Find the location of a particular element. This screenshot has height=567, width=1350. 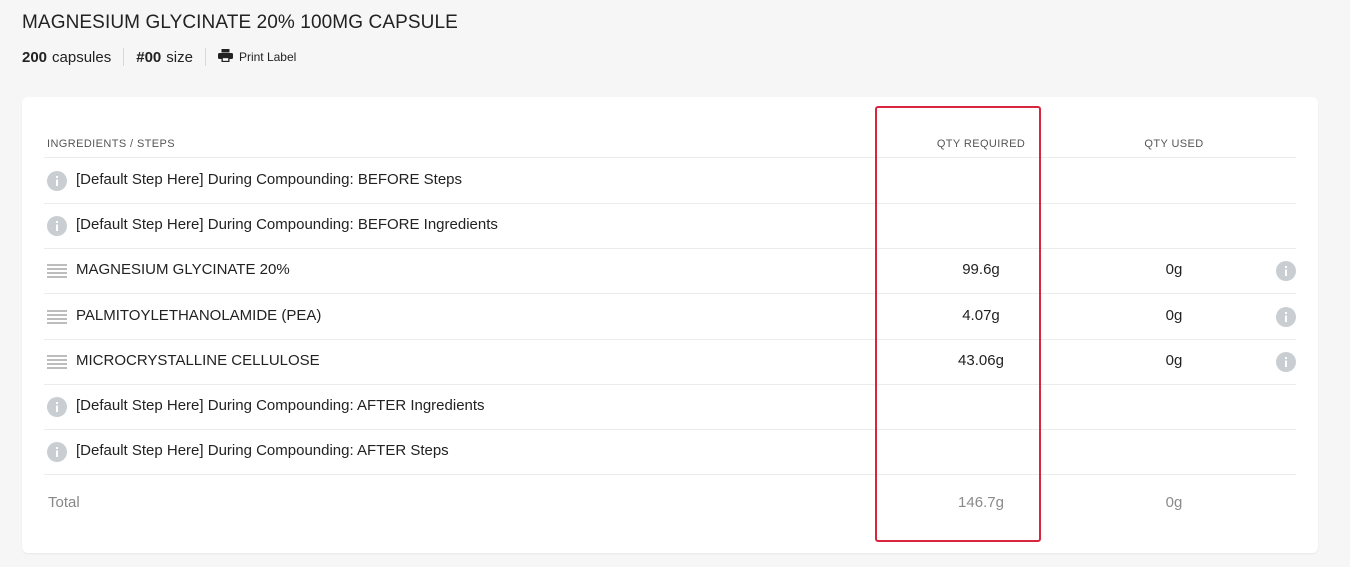

ingredient-label: MAGNESIUM GLYCINATE 20% is located at coordinates (183, 269).